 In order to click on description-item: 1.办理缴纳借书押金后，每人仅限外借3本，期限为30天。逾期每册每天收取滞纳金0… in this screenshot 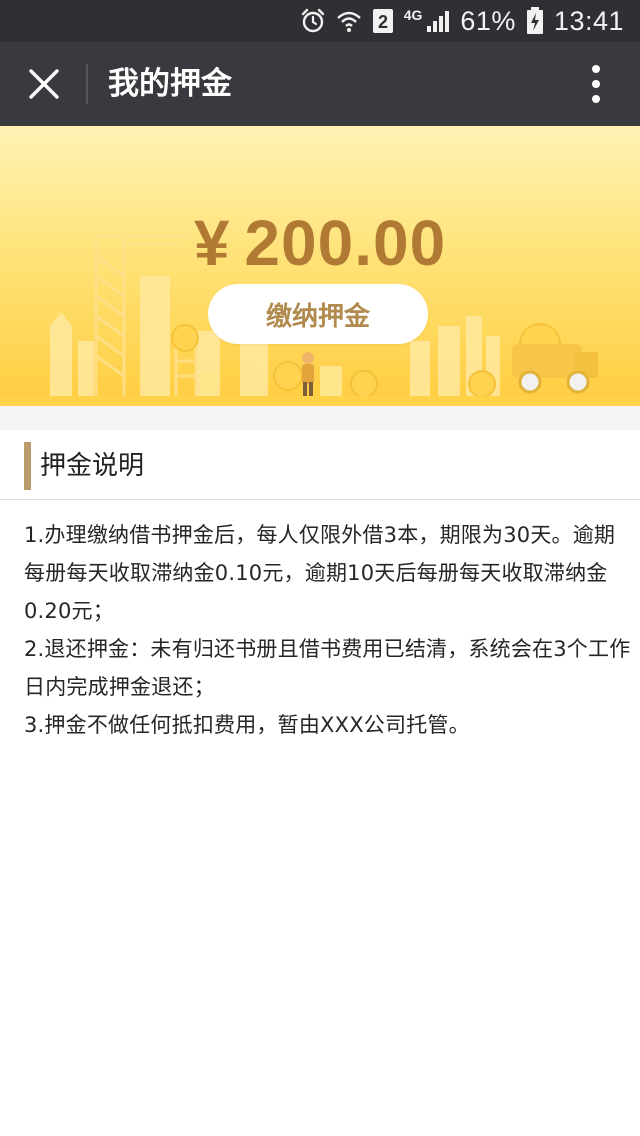, I will do `click(320, 573)`.